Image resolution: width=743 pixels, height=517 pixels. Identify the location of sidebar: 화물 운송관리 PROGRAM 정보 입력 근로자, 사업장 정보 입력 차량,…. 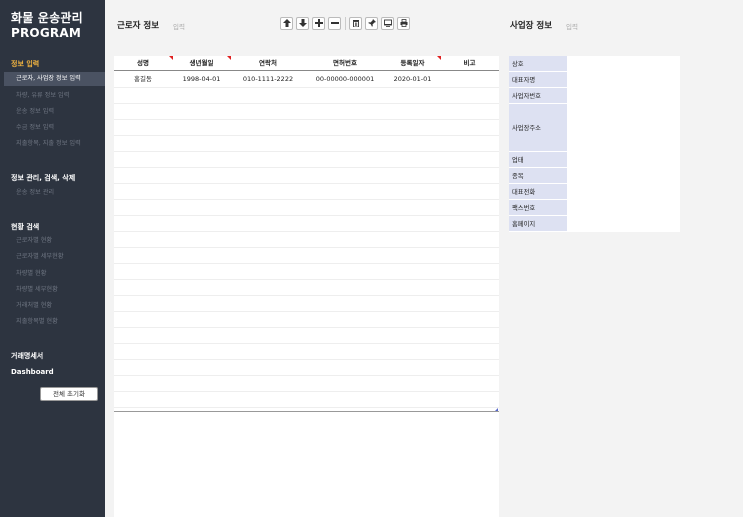
(52, 258).